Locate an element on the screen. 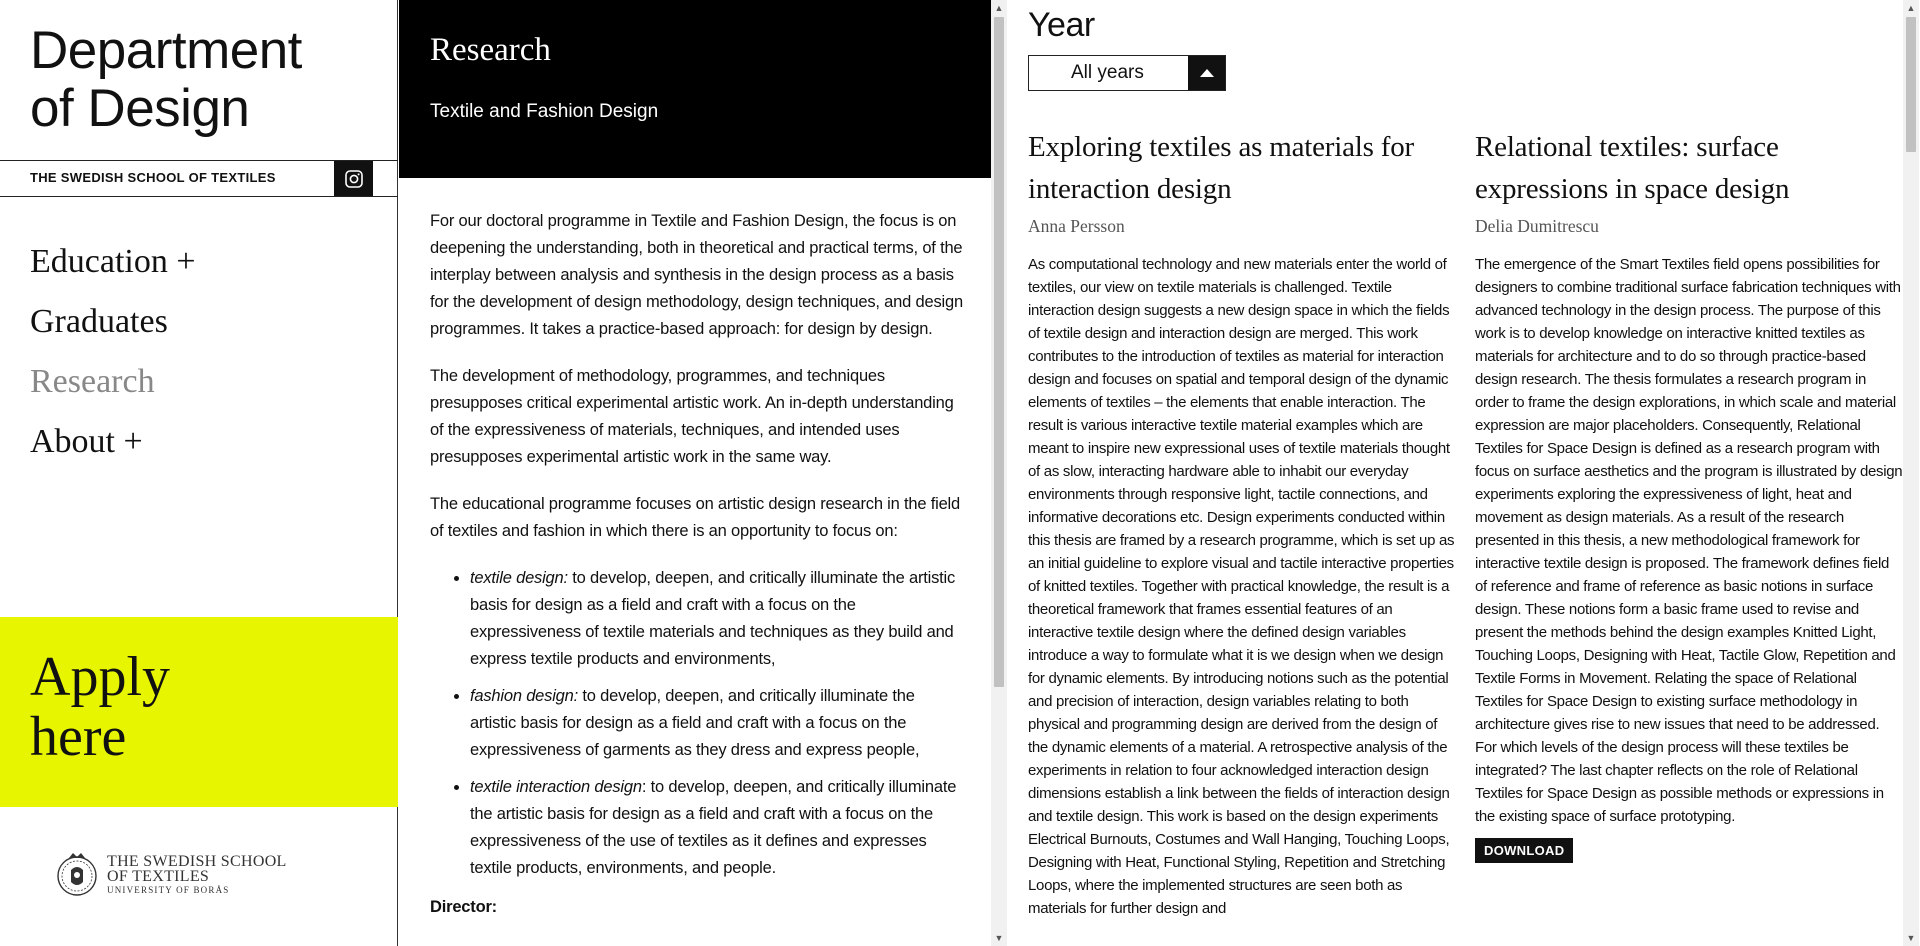 The image size is (1920, 946). content-header: Research Textile and Fashion Design is located at coordinates (695, 89).